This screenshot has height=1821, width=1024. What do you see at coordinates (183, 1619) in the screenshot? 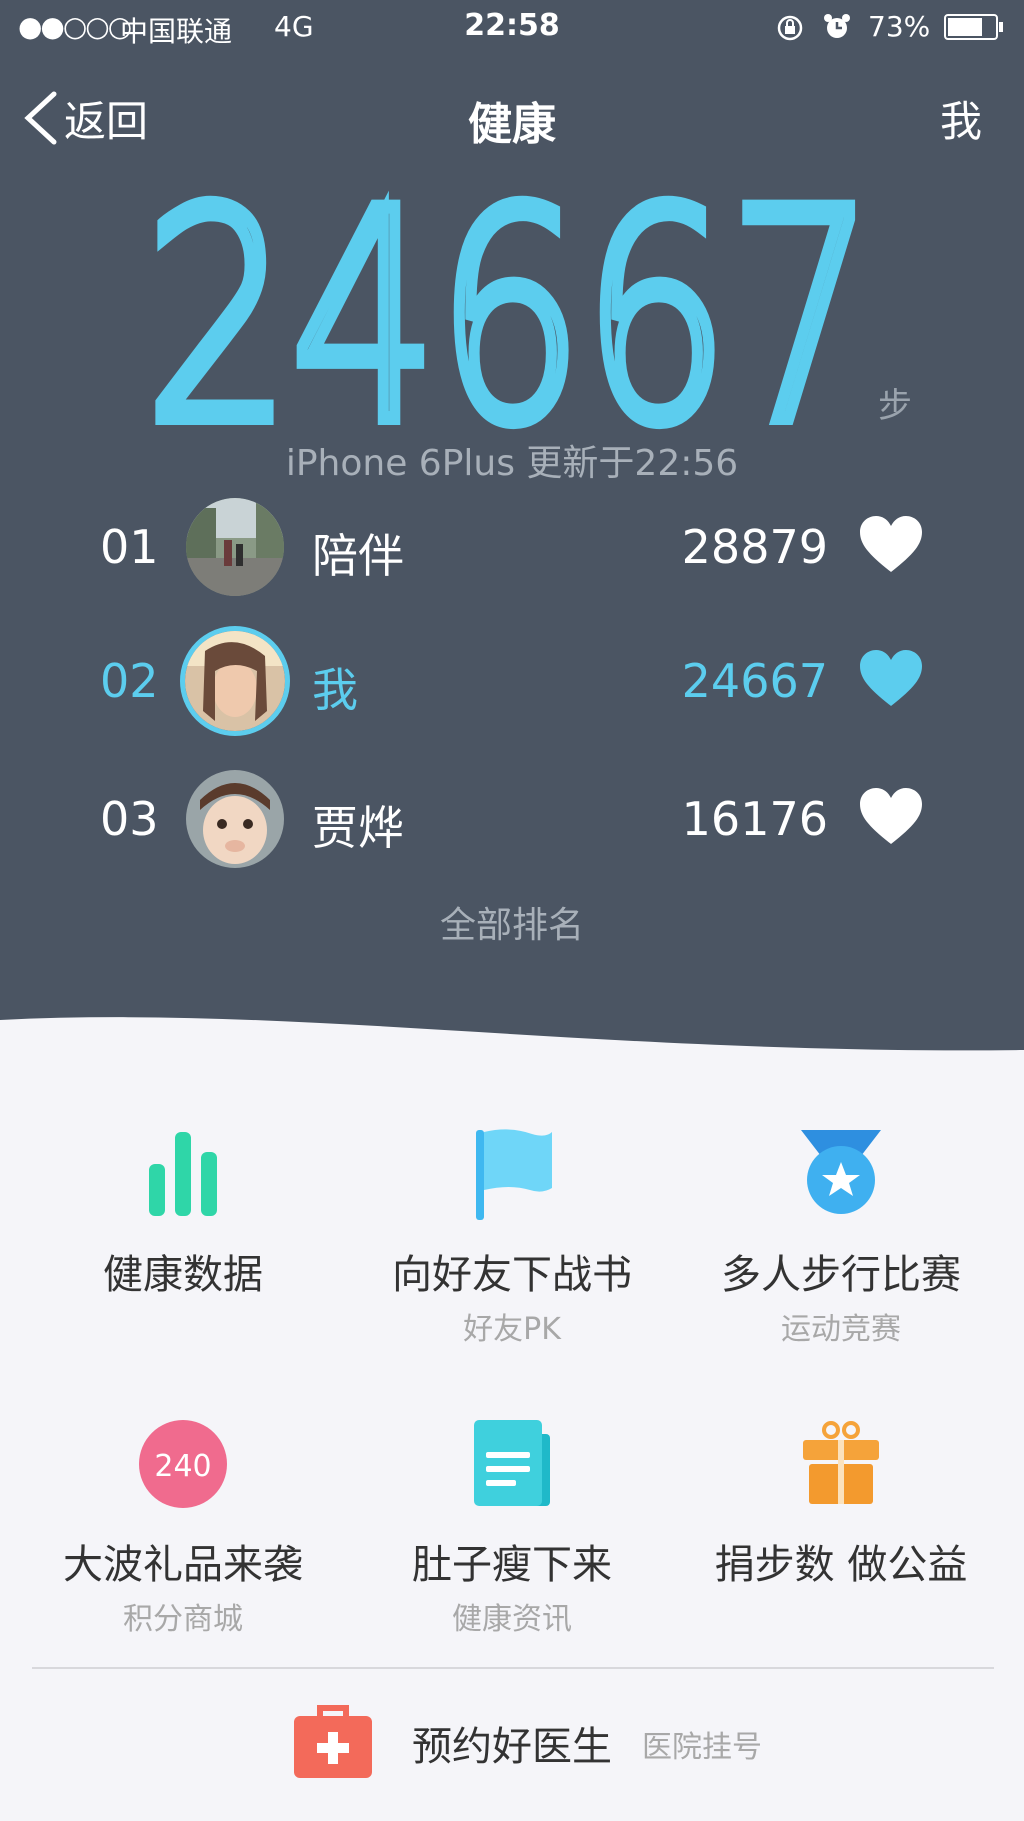
I see `feature-sub: 积分商城` at bounding box center [183, 1619].